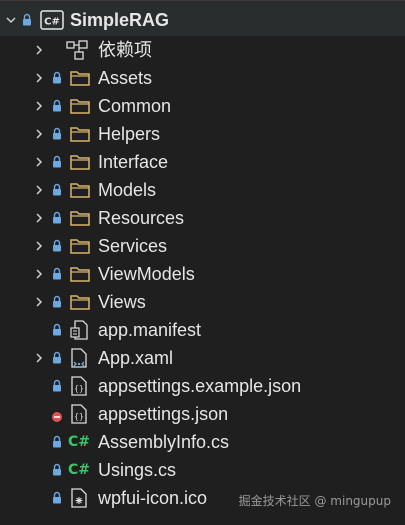 This screenshot has width=405, height=525. Describe the element at coordinates (129, 134) in the screenshot. I see `folder-label: Helpers` at that location.